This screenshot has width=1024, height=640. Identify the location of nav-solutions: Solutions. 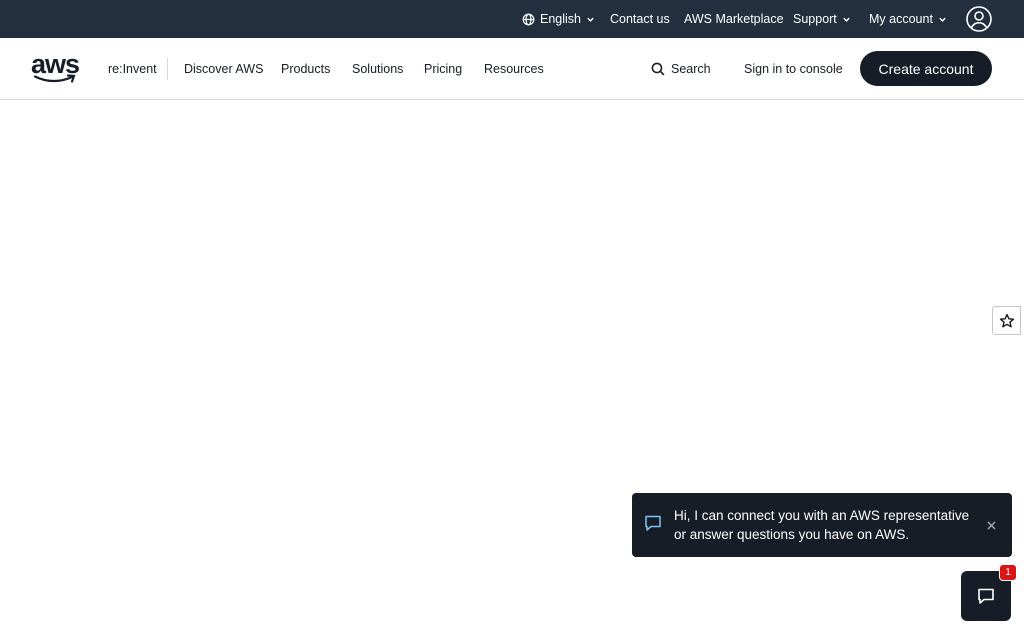
(377, 68).